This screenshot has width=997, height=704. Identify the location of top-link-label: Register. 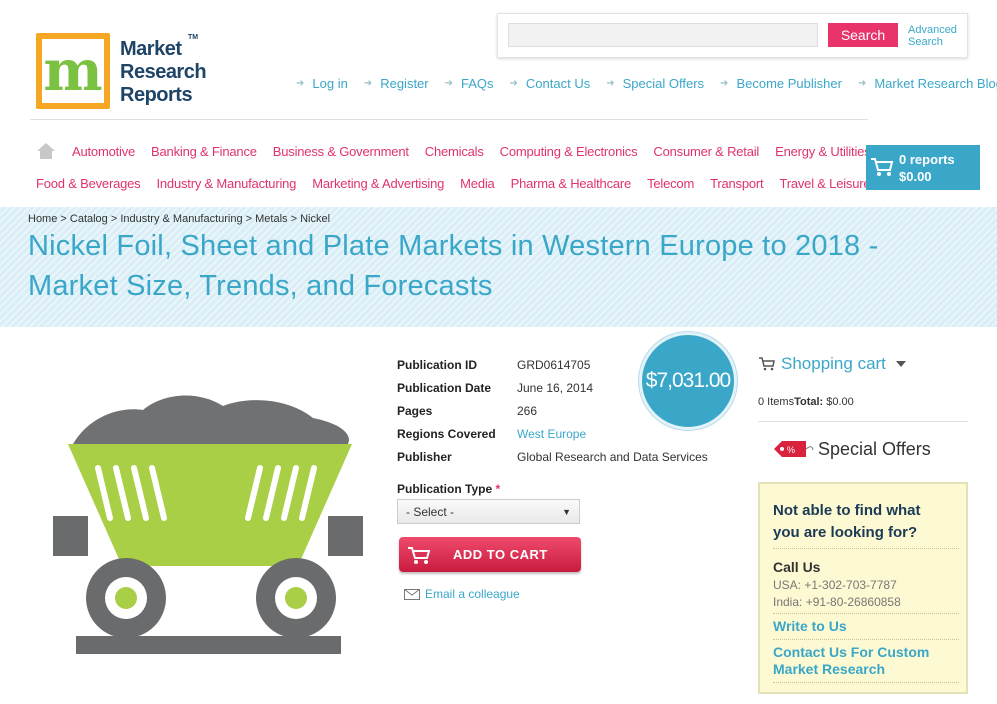
(404, 83).